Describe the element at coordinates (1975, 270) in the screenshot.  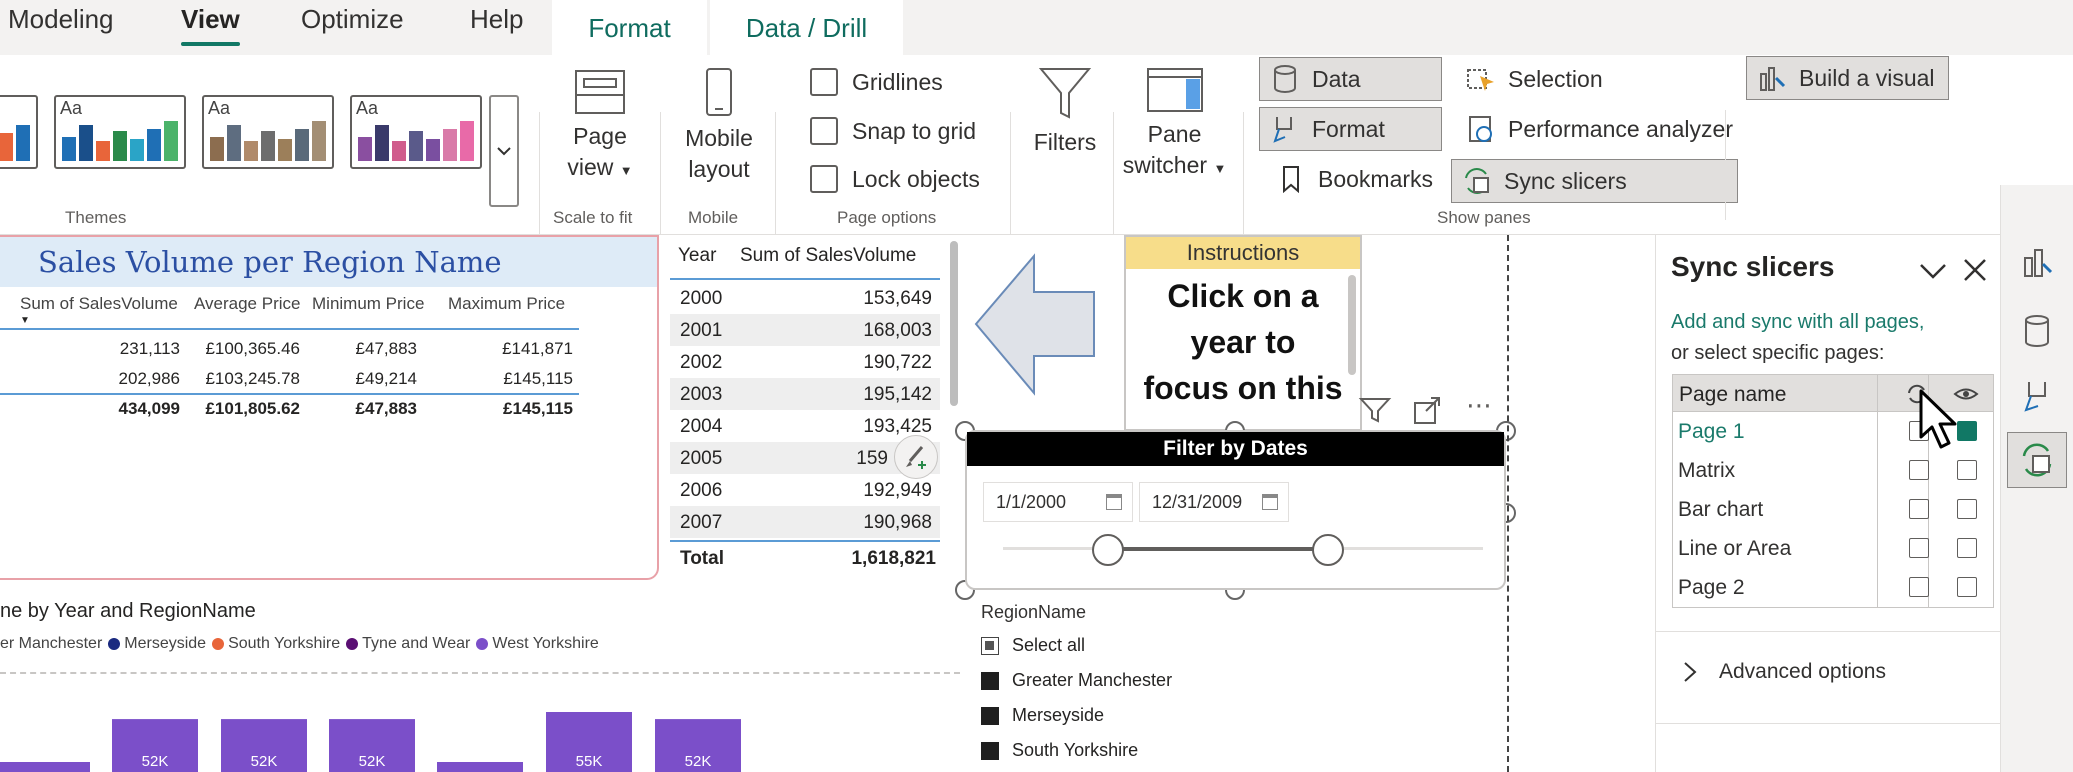
I see `close-icon` at that location.